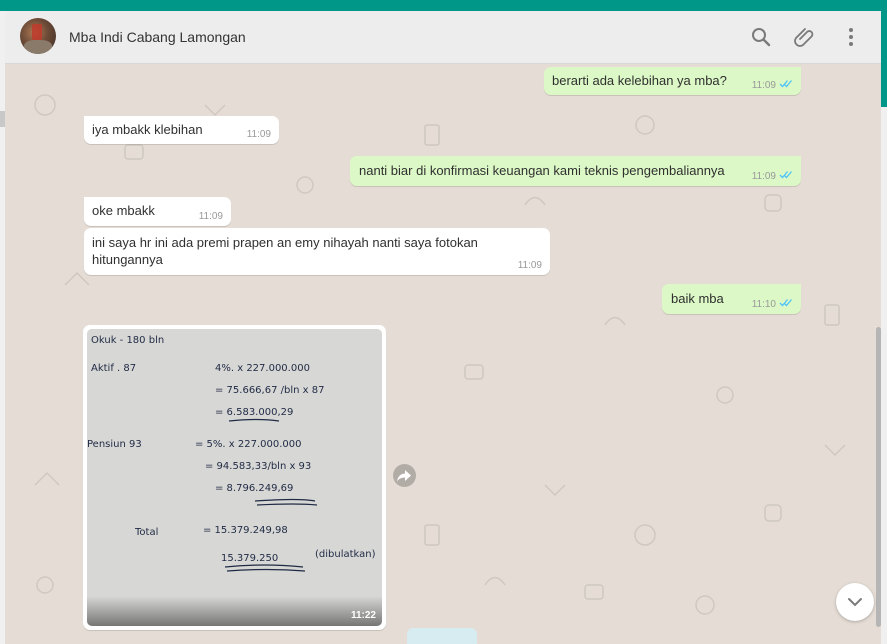 The width and height of the screenshot is (887, 644). I want to click on note-line: = 8.796.249,69, so click(254, 488).